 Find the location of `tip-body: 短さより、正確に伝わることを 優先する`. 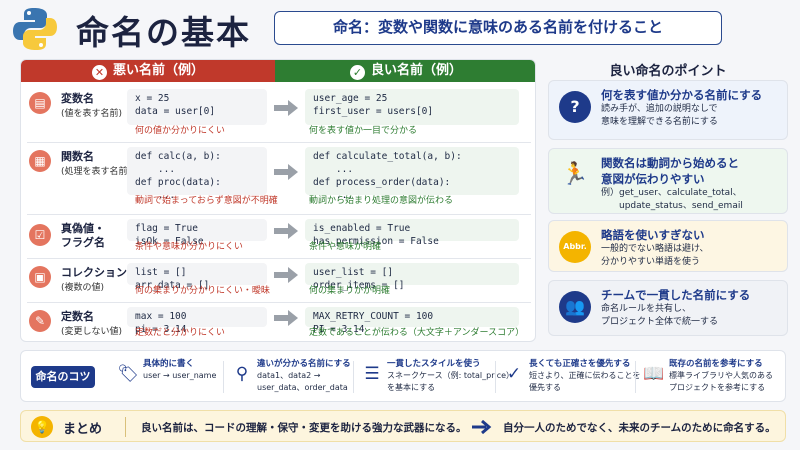

tip-body: 短さより、正確に伝わることを 優先する is located at coordinates (585, 381).